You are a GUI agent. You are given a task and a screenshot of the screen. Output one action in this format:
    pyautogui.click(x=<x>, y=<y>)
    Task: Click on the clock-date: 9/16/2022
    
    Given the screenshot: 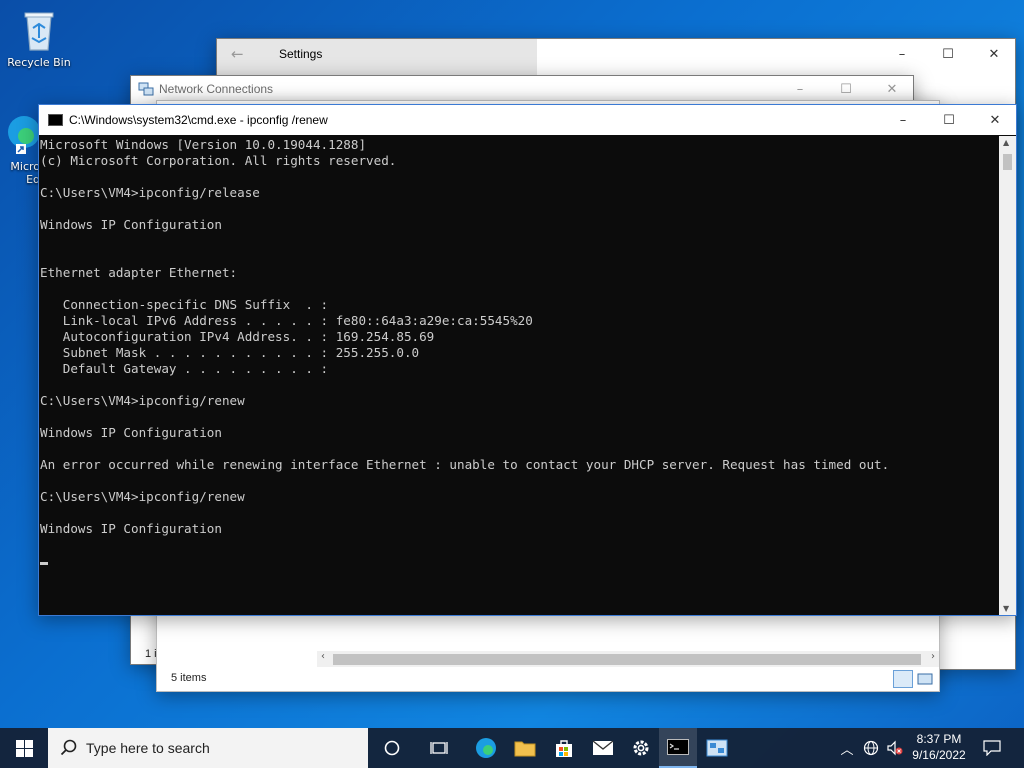 What is the action you would take?
    pyautogui.click(x=939, y=755)
    